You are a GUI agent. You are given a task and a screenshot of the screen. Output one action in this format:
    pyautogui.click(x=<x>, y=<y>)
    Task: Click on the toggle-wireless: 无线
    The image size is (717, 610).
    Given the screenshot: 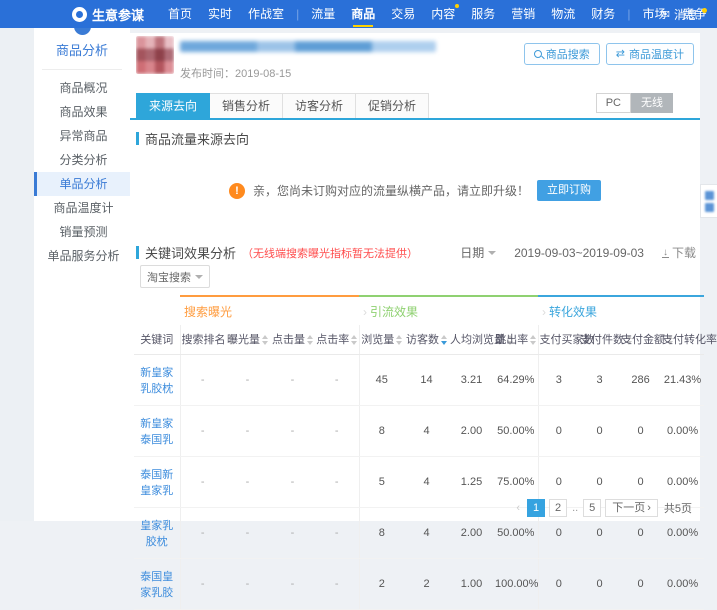 What is the action you would take?
    pyautogui.click(x=652, y=103)
    